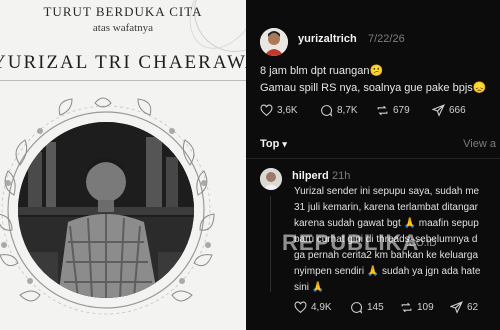 The height and width of the screenshot is (330, 500). I want to click on post-date: 7/22/26, so click(386, 39).